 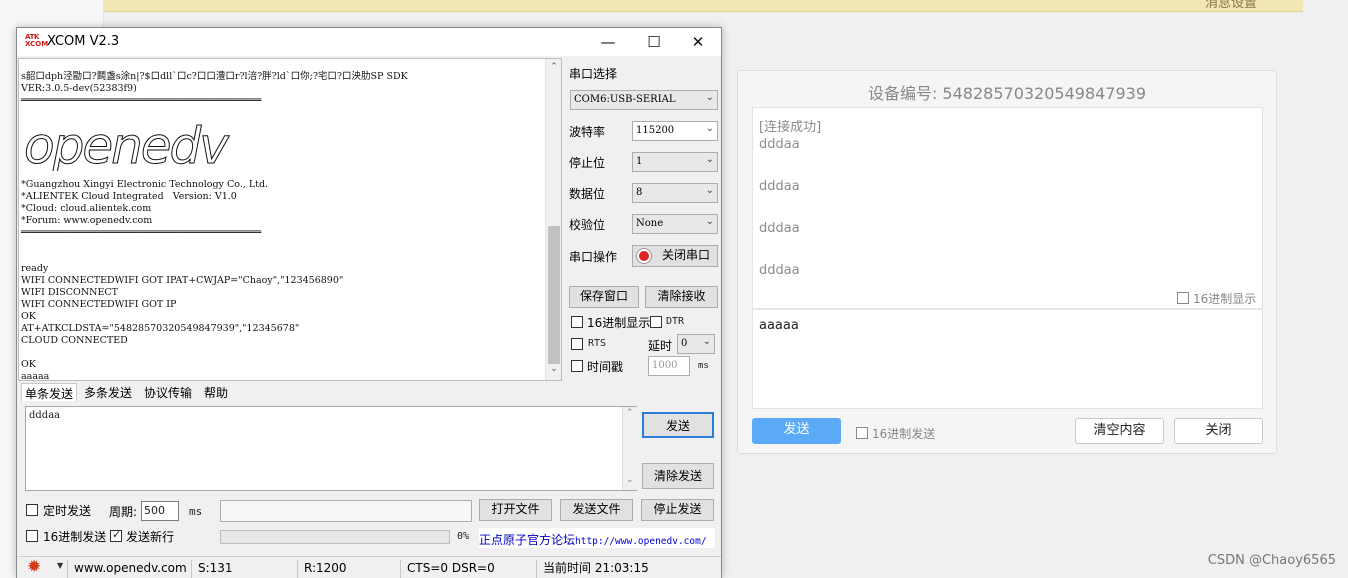 What do you see at coordinates (660, 346) in the screenshot?
I see `delay-label: 延时` at bounding box center [660, 346].